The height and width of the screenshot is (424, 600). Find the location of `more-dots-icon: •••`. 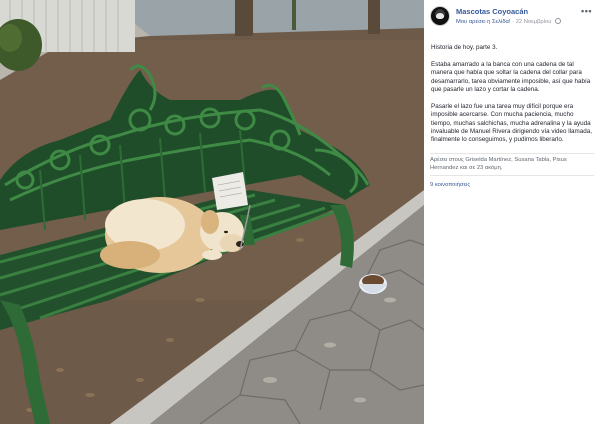

more-dots-icon: ••• is located at coordinates (586, 11).